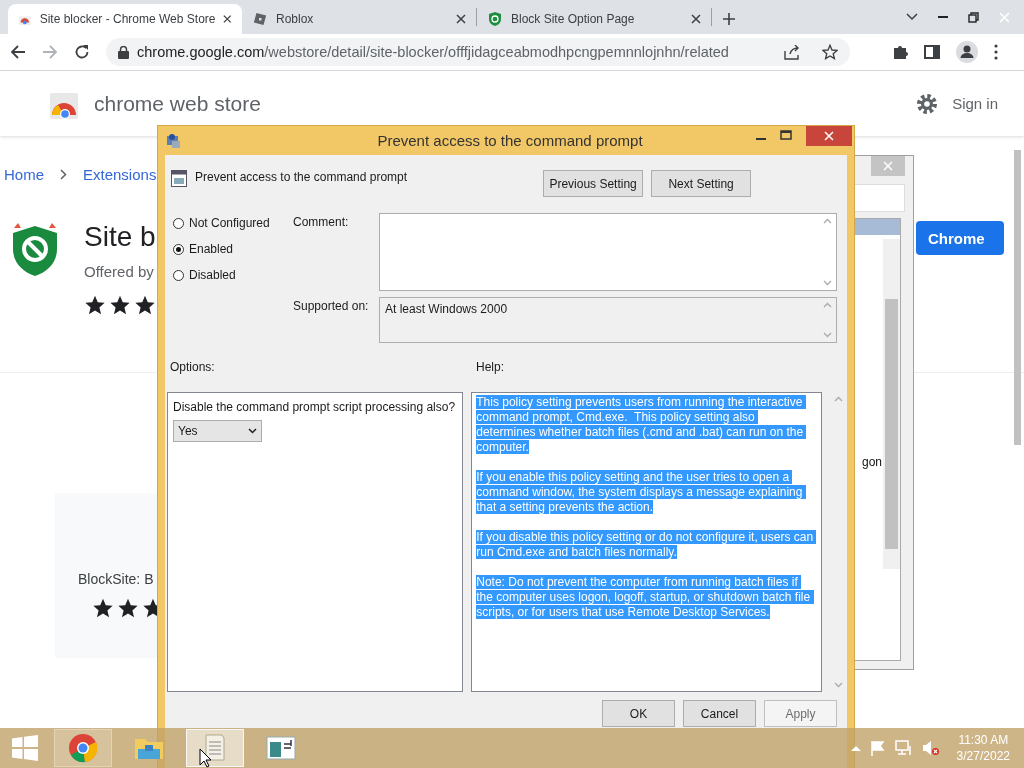  What do you see at coordinates (932, 52) in the screenshot?
I see `side-panel-icon` at bounding box center [932, 52].